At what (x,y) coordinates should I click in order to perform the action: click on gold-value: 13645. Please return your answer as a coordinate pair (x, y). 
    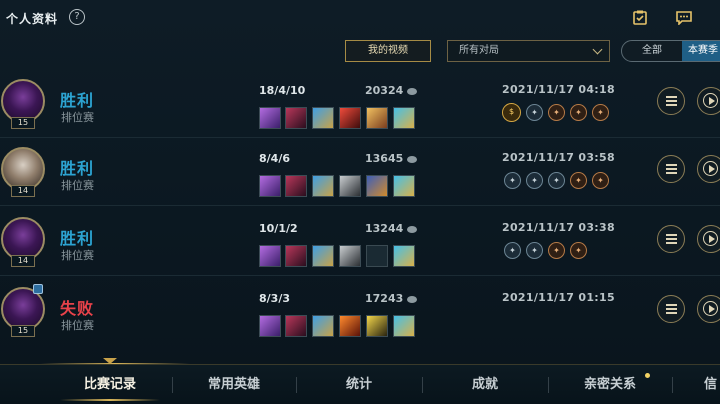
    Looking at the image, I should click on (384, 158).